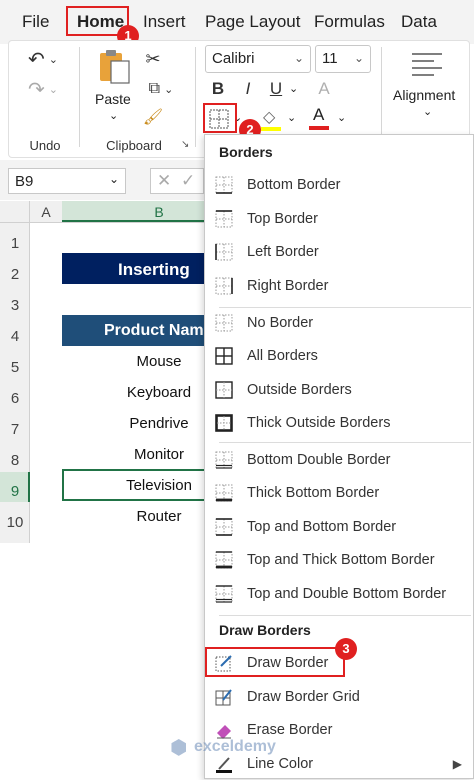 This screenshot has height=780, width=474. What do you see at coordinates (246, 152) in the screenshot?
I see `borders-heading: Borders` at bounding box center [246, 152].